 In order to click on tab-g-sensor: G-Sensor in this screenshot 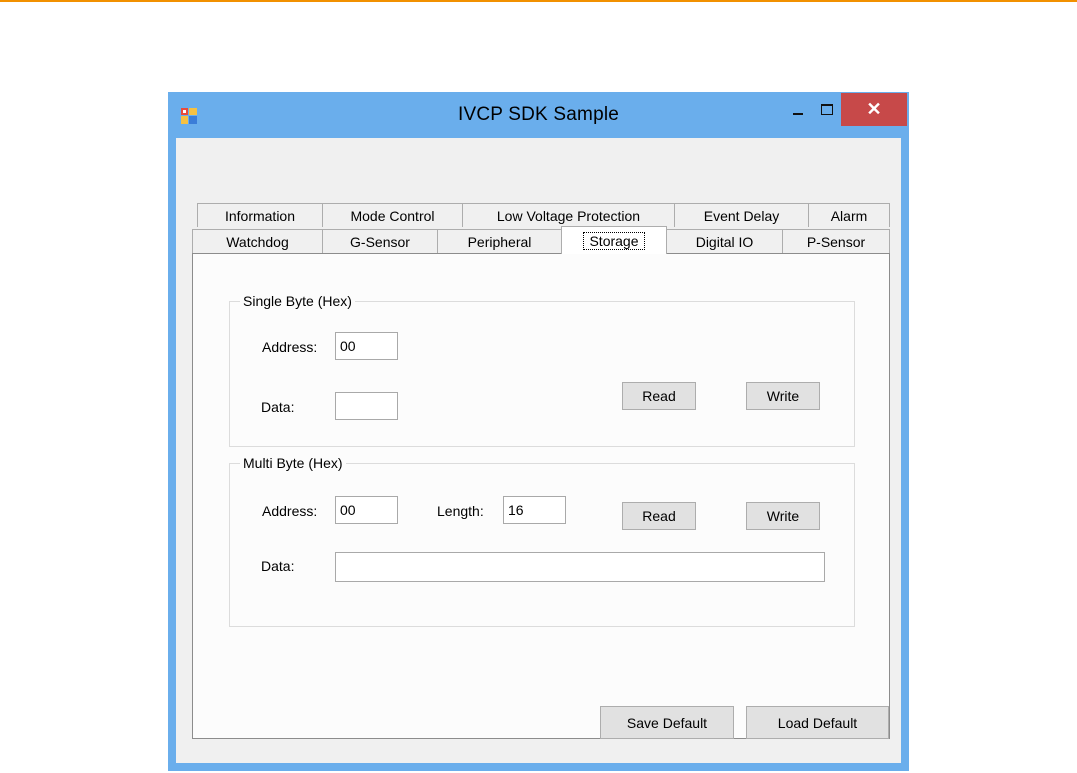, I will do `click(380, 241)`.